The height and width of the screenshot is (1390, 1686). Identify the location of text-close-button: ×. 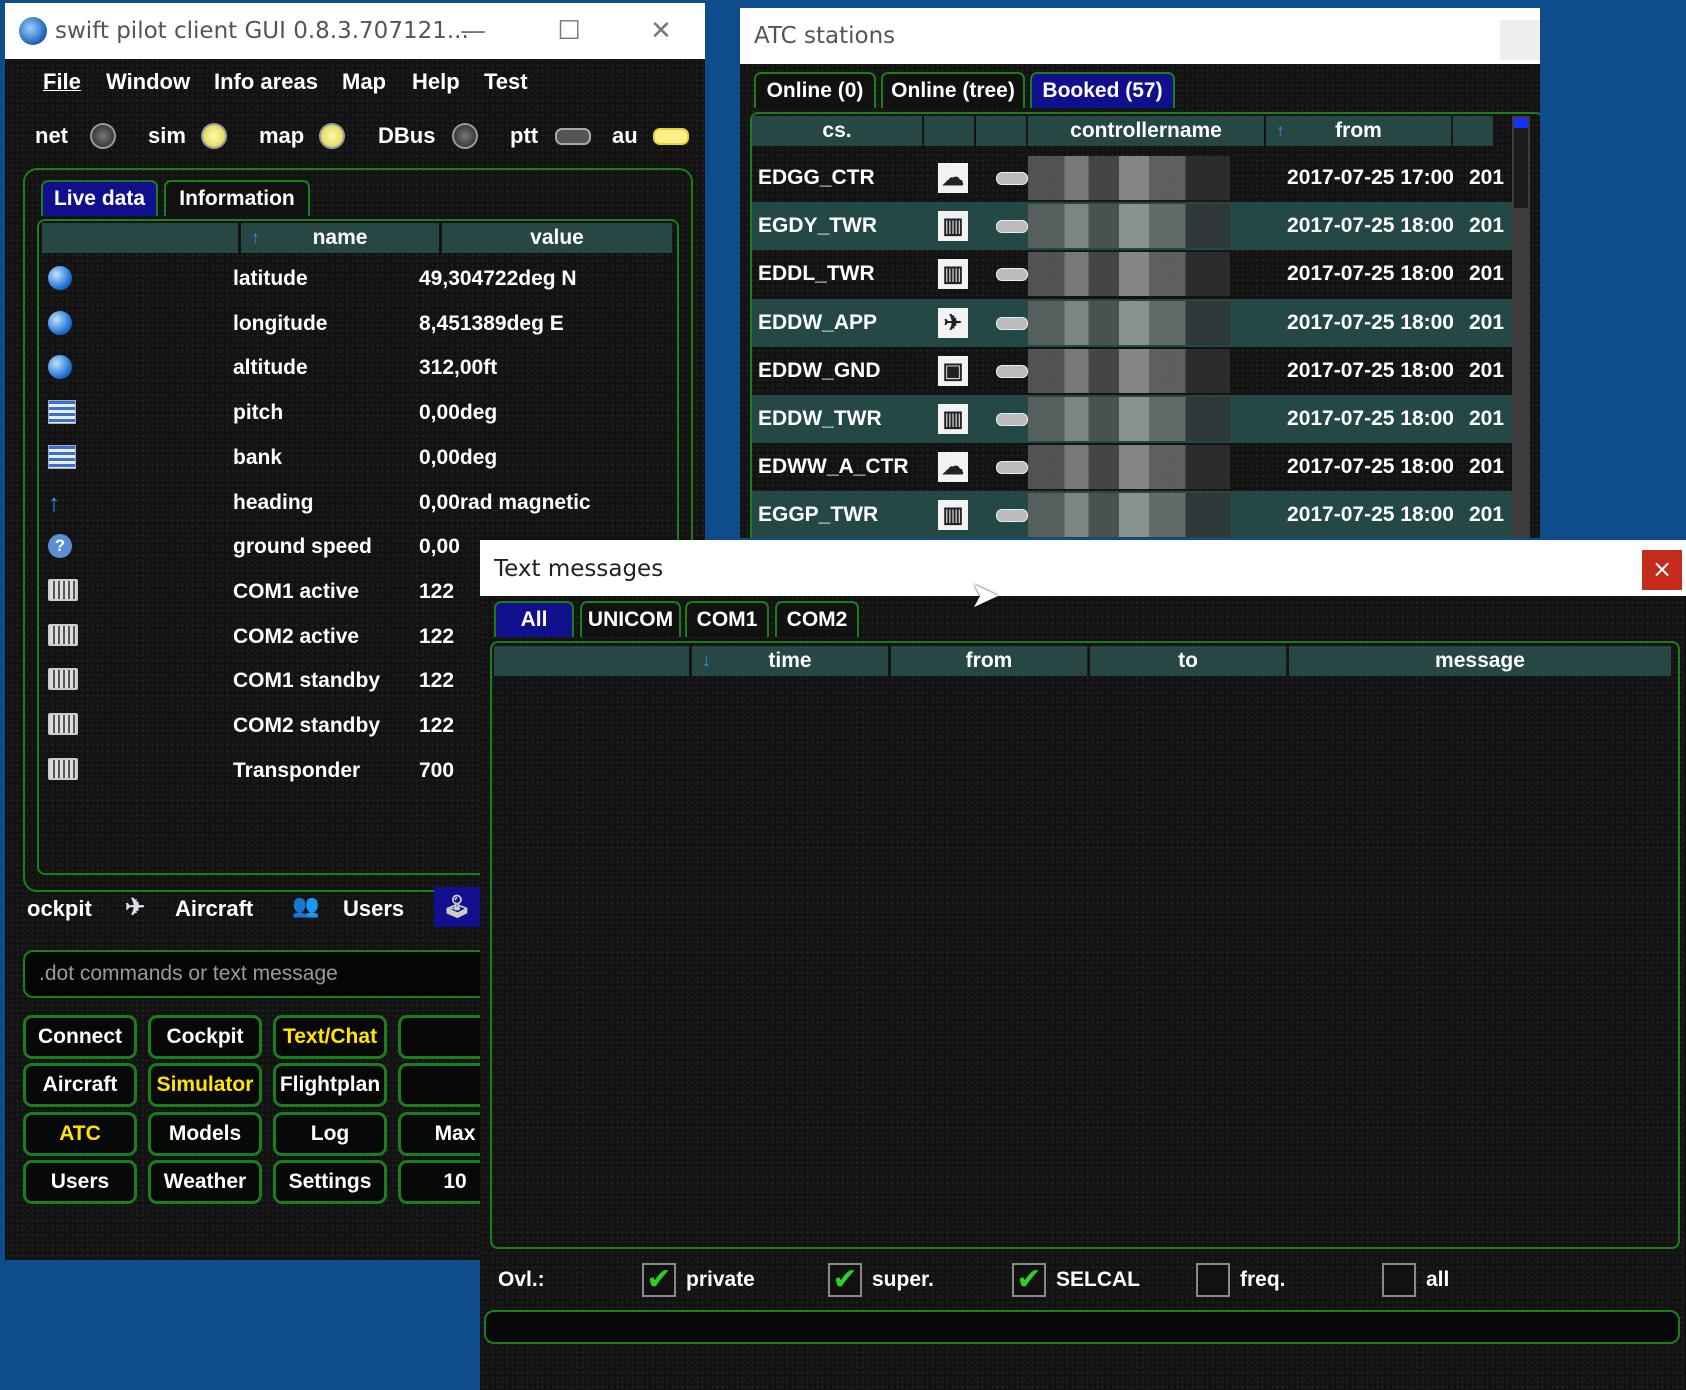
(1662, 570).